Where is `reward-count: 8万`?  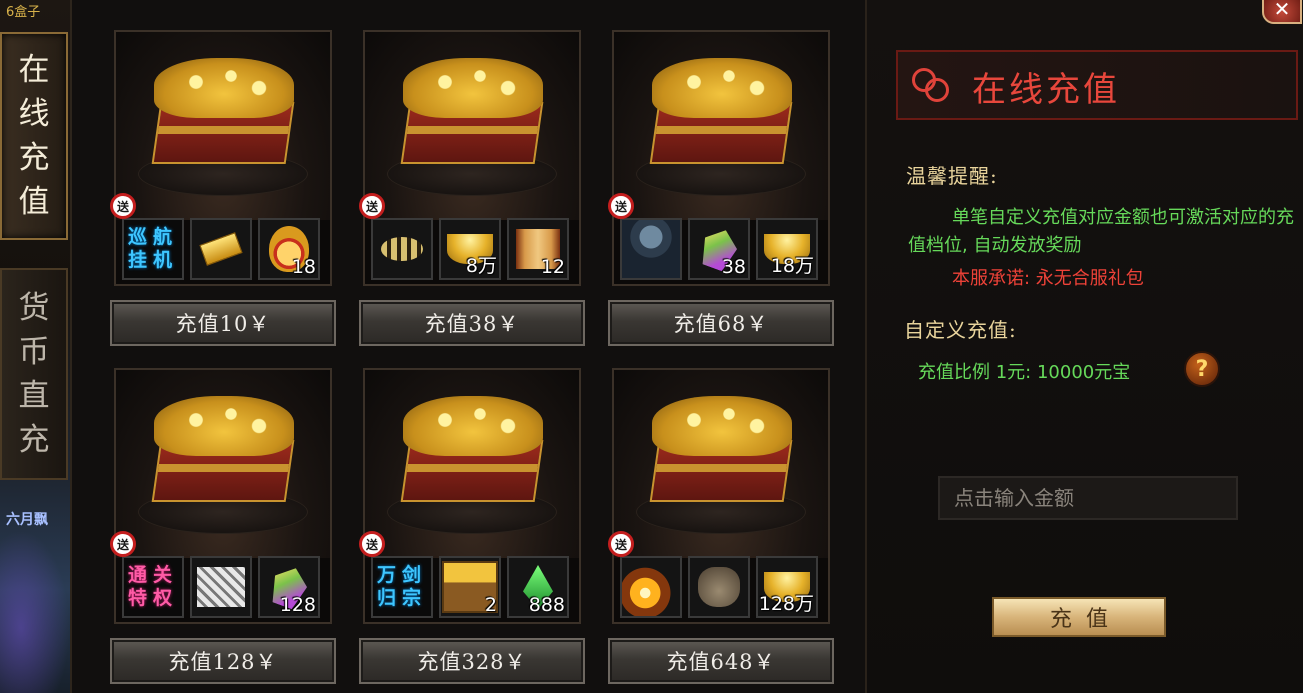 reward-count: 8万 is located at coordinates (481, 266).